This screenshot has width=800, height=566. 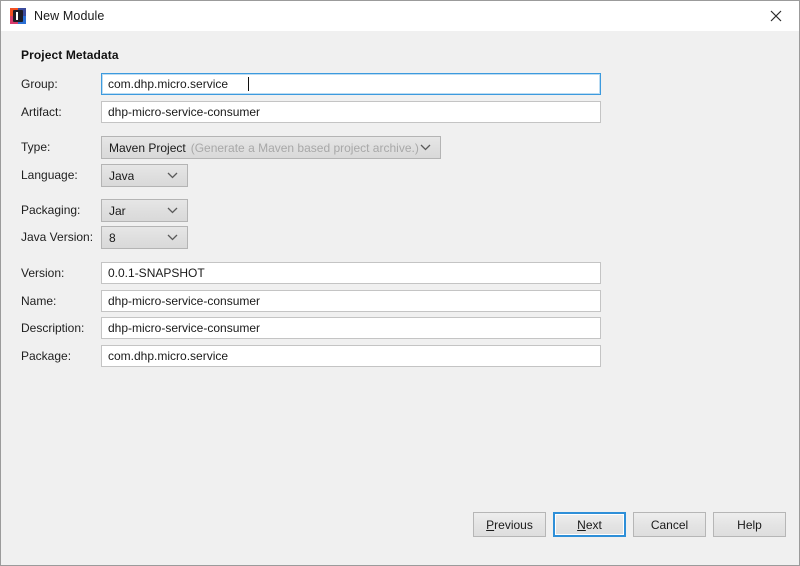 What do you see at coordinates (51, 210) in the screenshot?
I see `label-packaging: Packaging:` at bounding box center [51, 210].